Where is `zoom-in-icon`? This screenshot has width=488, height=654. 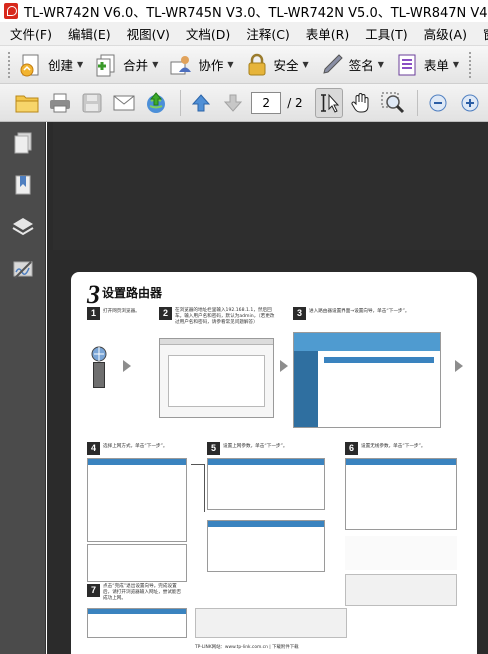 zoom-in-icon is located at coordinates (470, 102).